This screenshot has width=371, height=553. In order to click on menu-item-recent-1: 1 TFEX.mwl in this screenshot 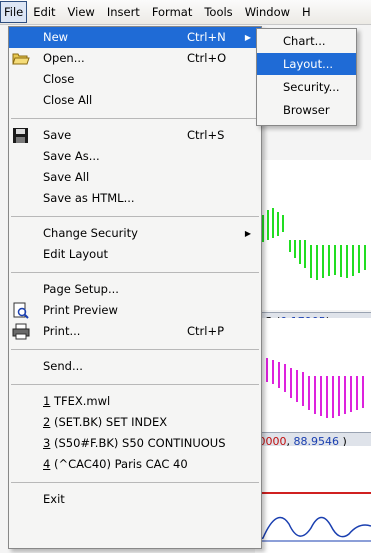, I will do `click(135, 401)`.